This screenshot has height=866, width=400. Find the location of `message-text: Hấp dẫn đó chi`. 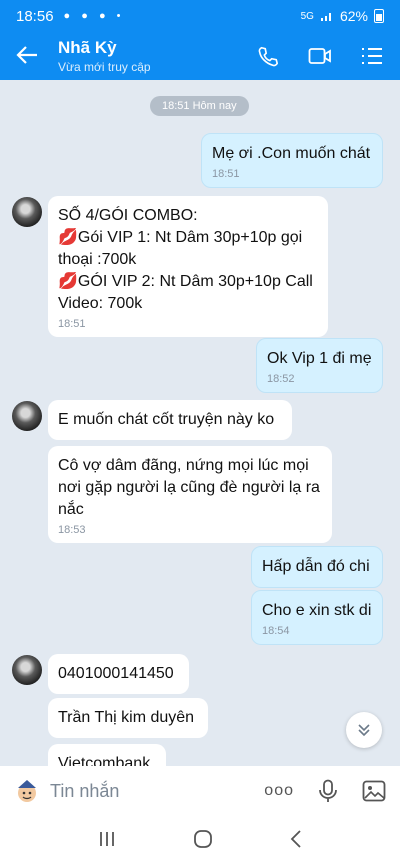

message-text: Hấp dẫn đó chi is located at coordinates (316, 566).